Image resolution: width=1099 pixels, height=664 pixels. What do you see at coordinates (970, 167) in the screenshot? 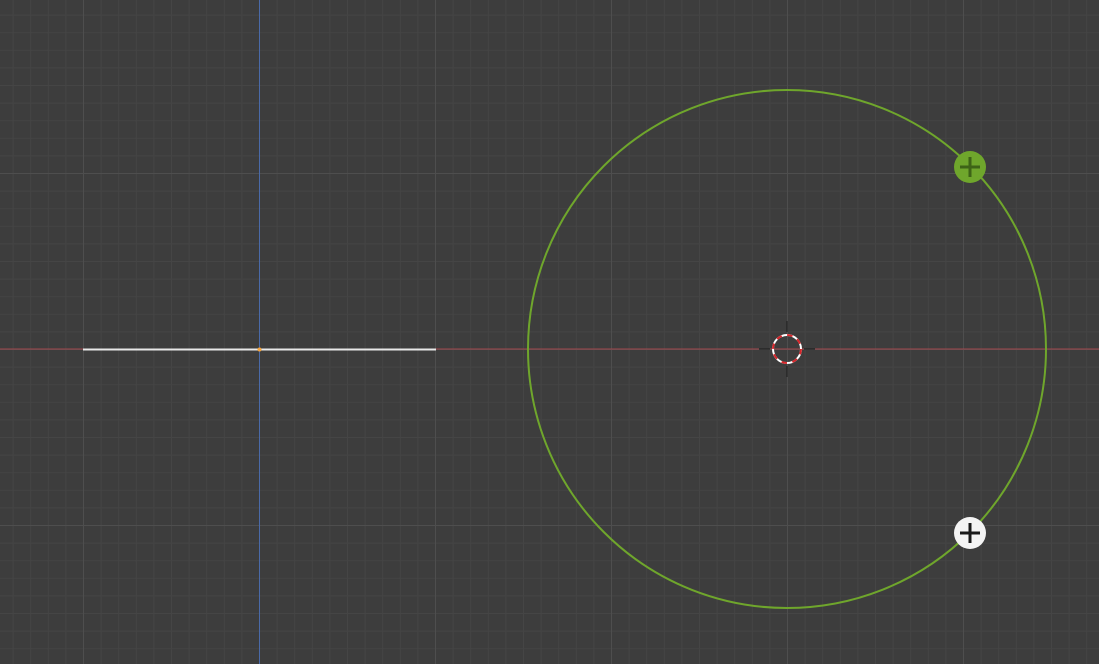
I see `add-gizmo-active` at bounding box center [970, 167].